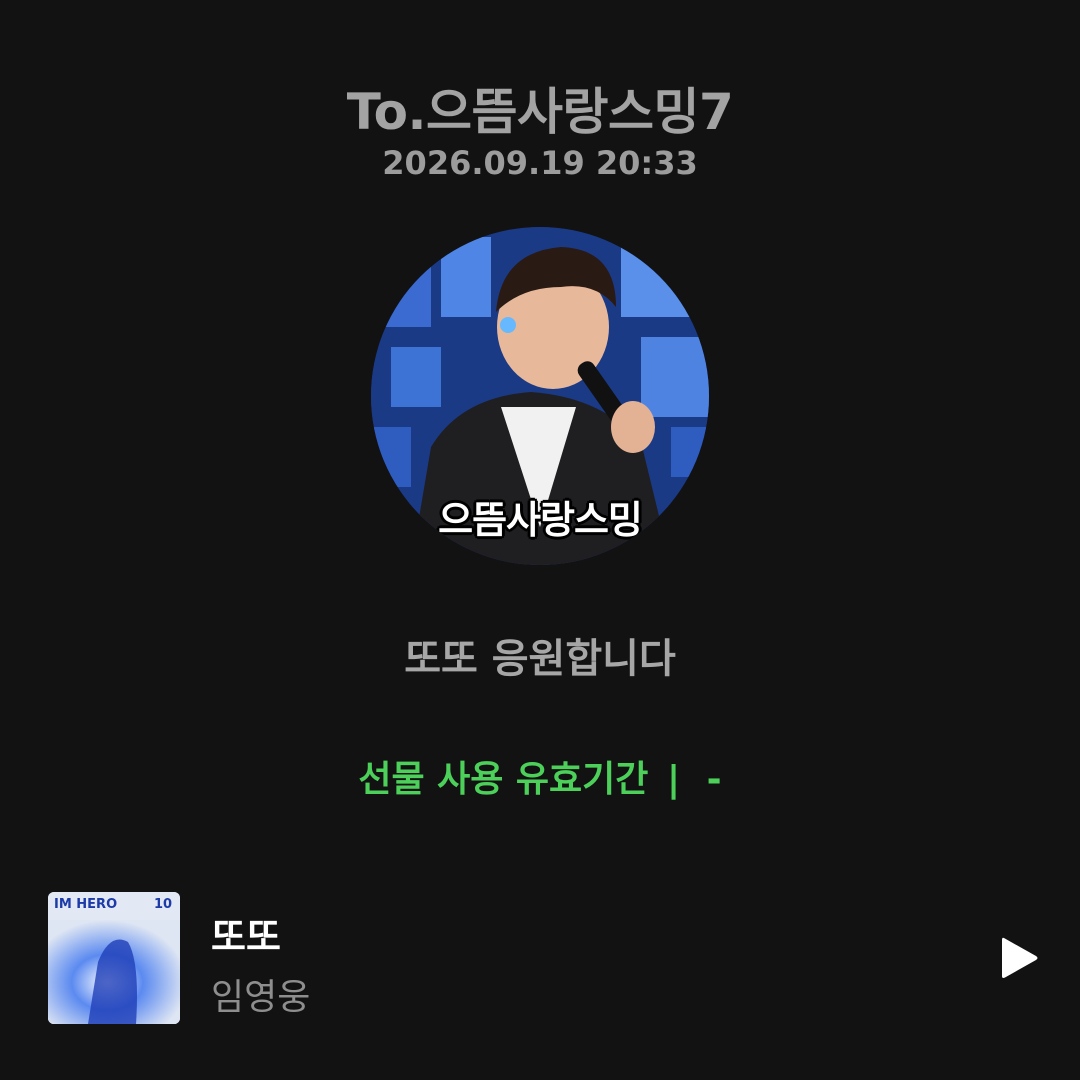  What do you see at coordinates (540, 163) in the screenshot?
I see `sent-timestamp: 2026.09.19 20:33` at bounding box center [540, 163].